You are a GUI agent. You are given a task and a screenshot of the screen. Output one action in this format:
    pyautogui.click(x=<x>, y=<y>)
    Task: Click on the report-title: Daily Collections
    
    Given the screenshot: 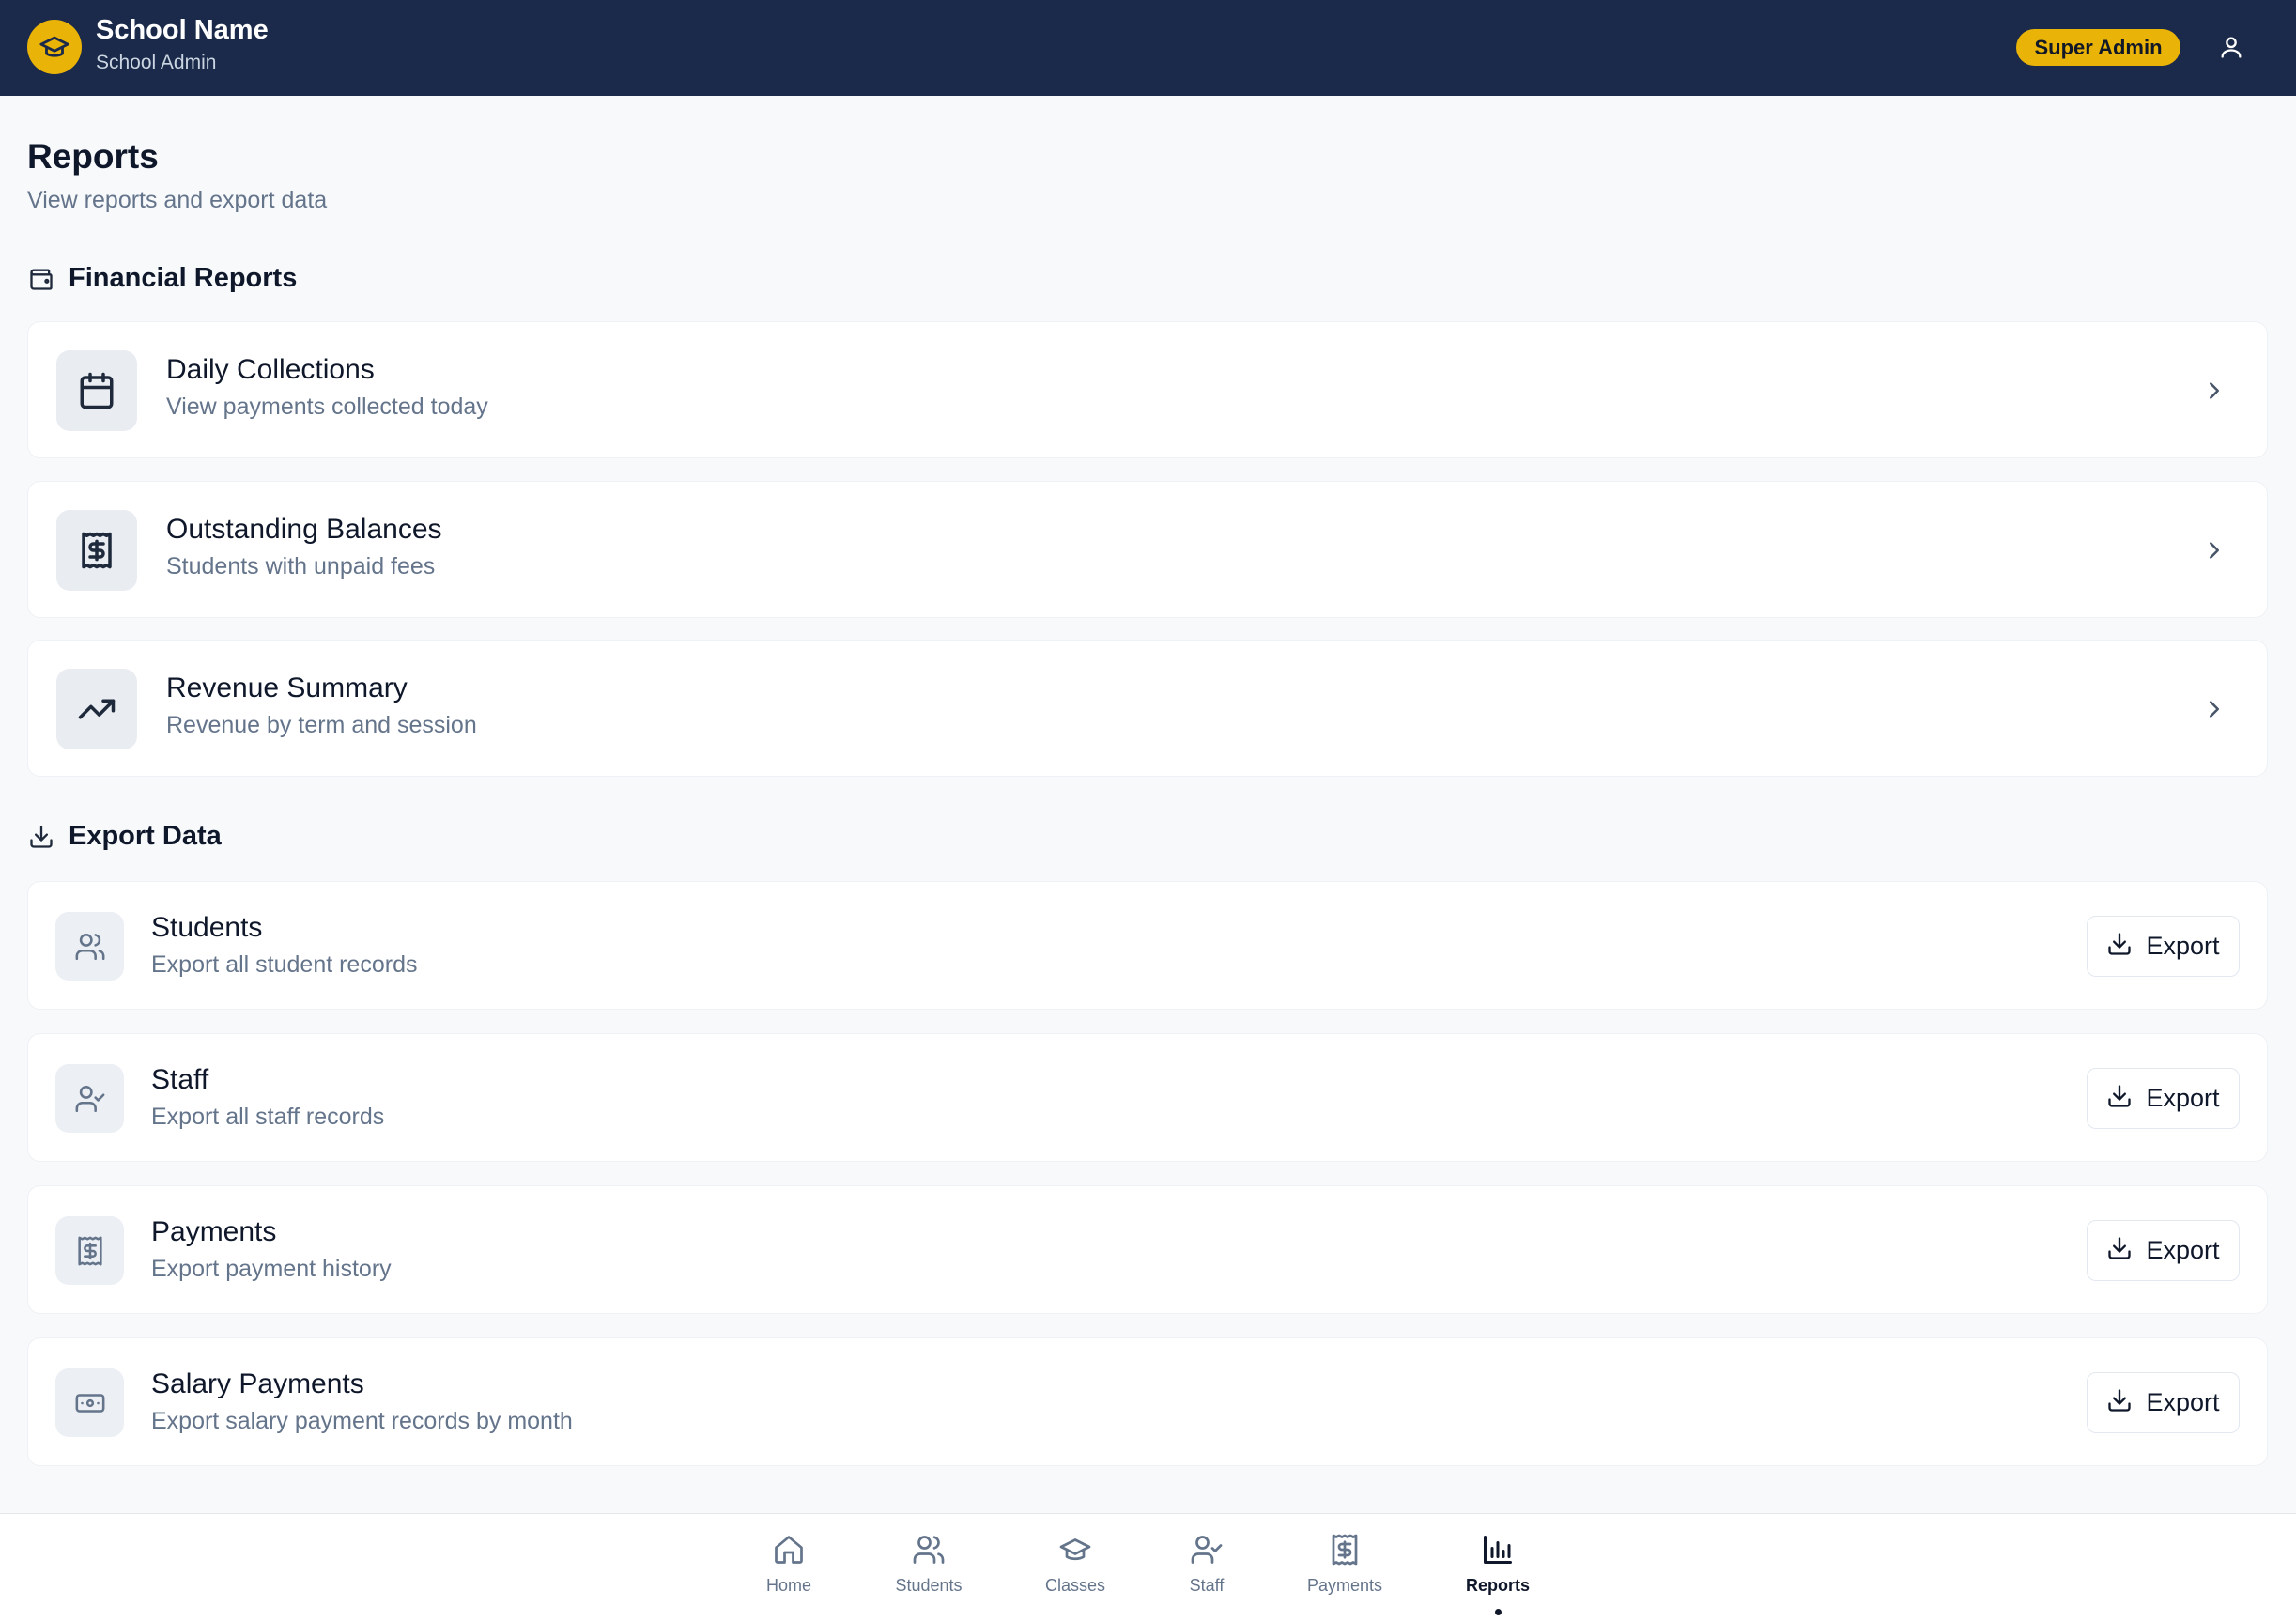 What is the action you would take?
    pyautogui.click(x=270, y=369)
    